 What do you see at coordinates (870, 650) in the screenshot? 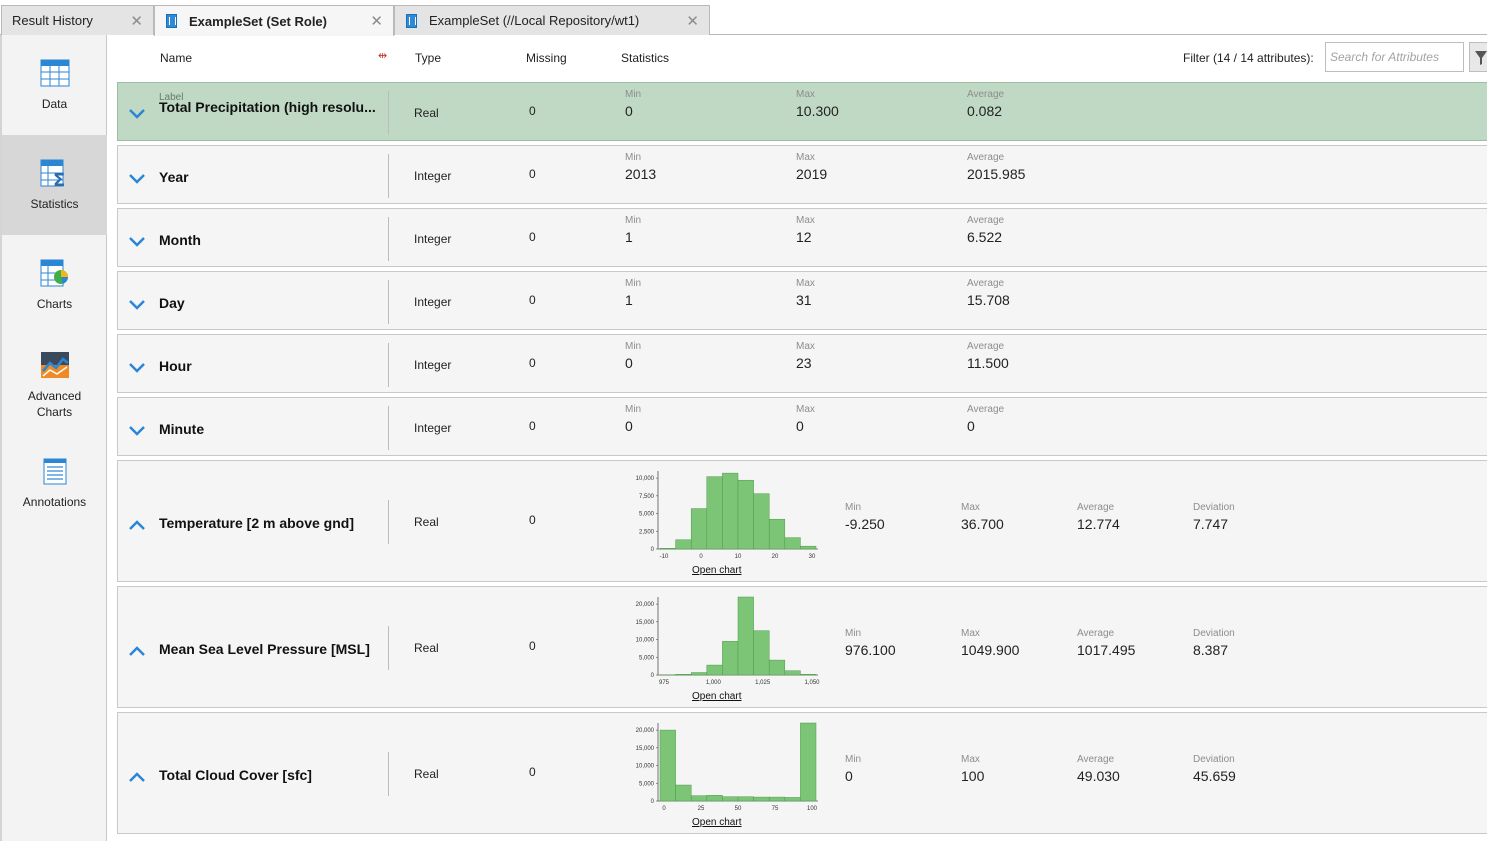
I see `stat-value-min: 976.100` at bounding box center [870, 650].